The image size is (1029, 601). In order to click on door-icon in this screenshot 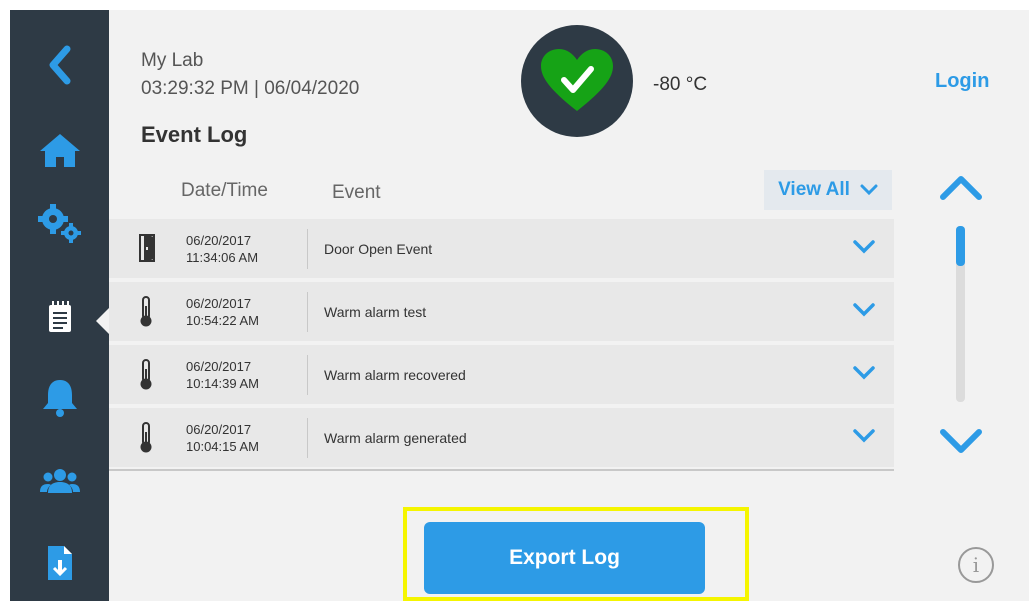, I will do `click(147, 248)`.